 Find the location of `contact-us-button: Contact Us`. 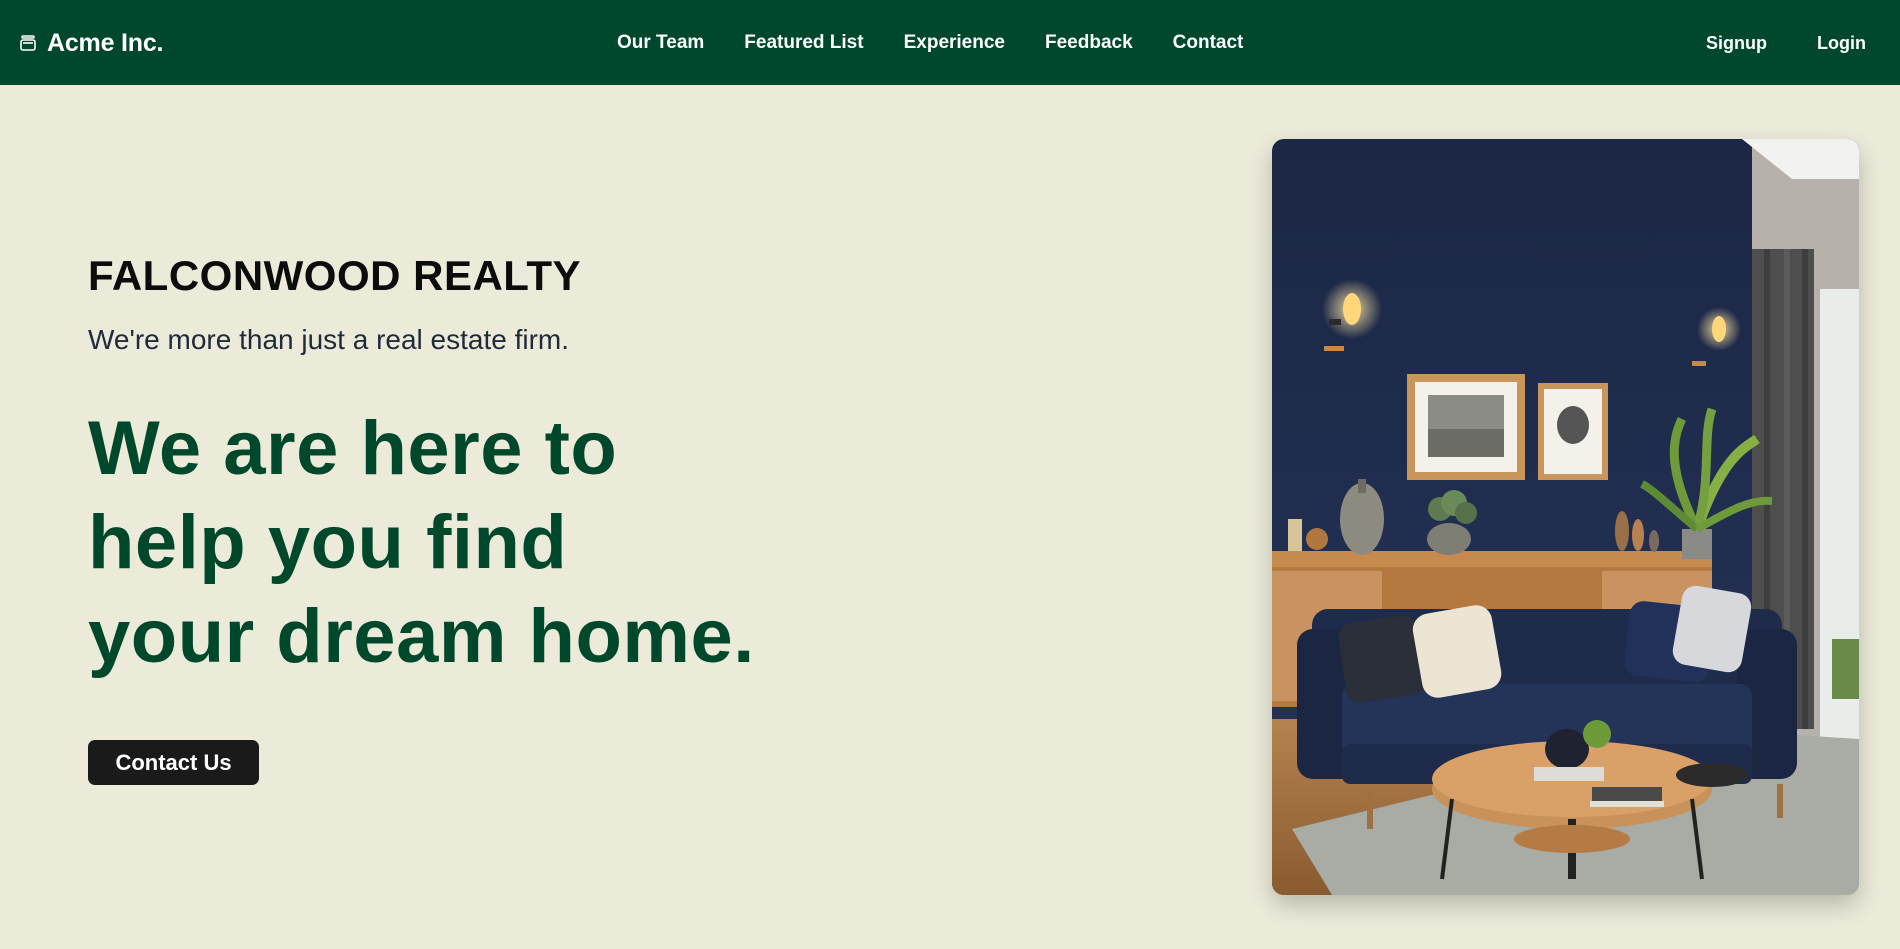

contact-us-button: Contact Us is located at coordinates (173, 762).